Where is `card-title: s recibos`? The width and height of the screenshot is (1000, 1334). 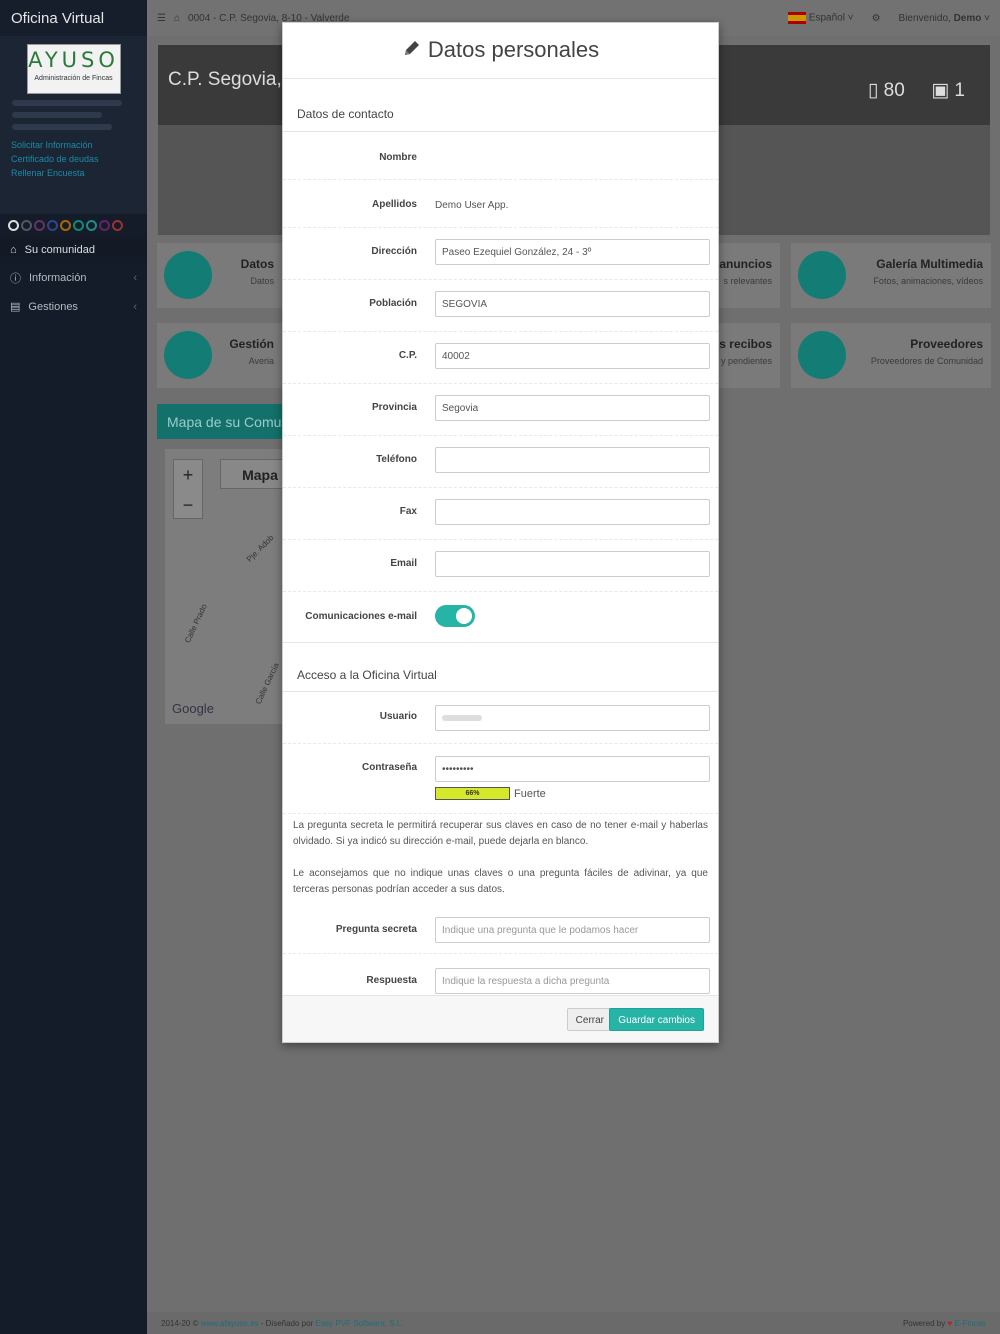
card-title: s recibos is located at coordinates (745, 344).